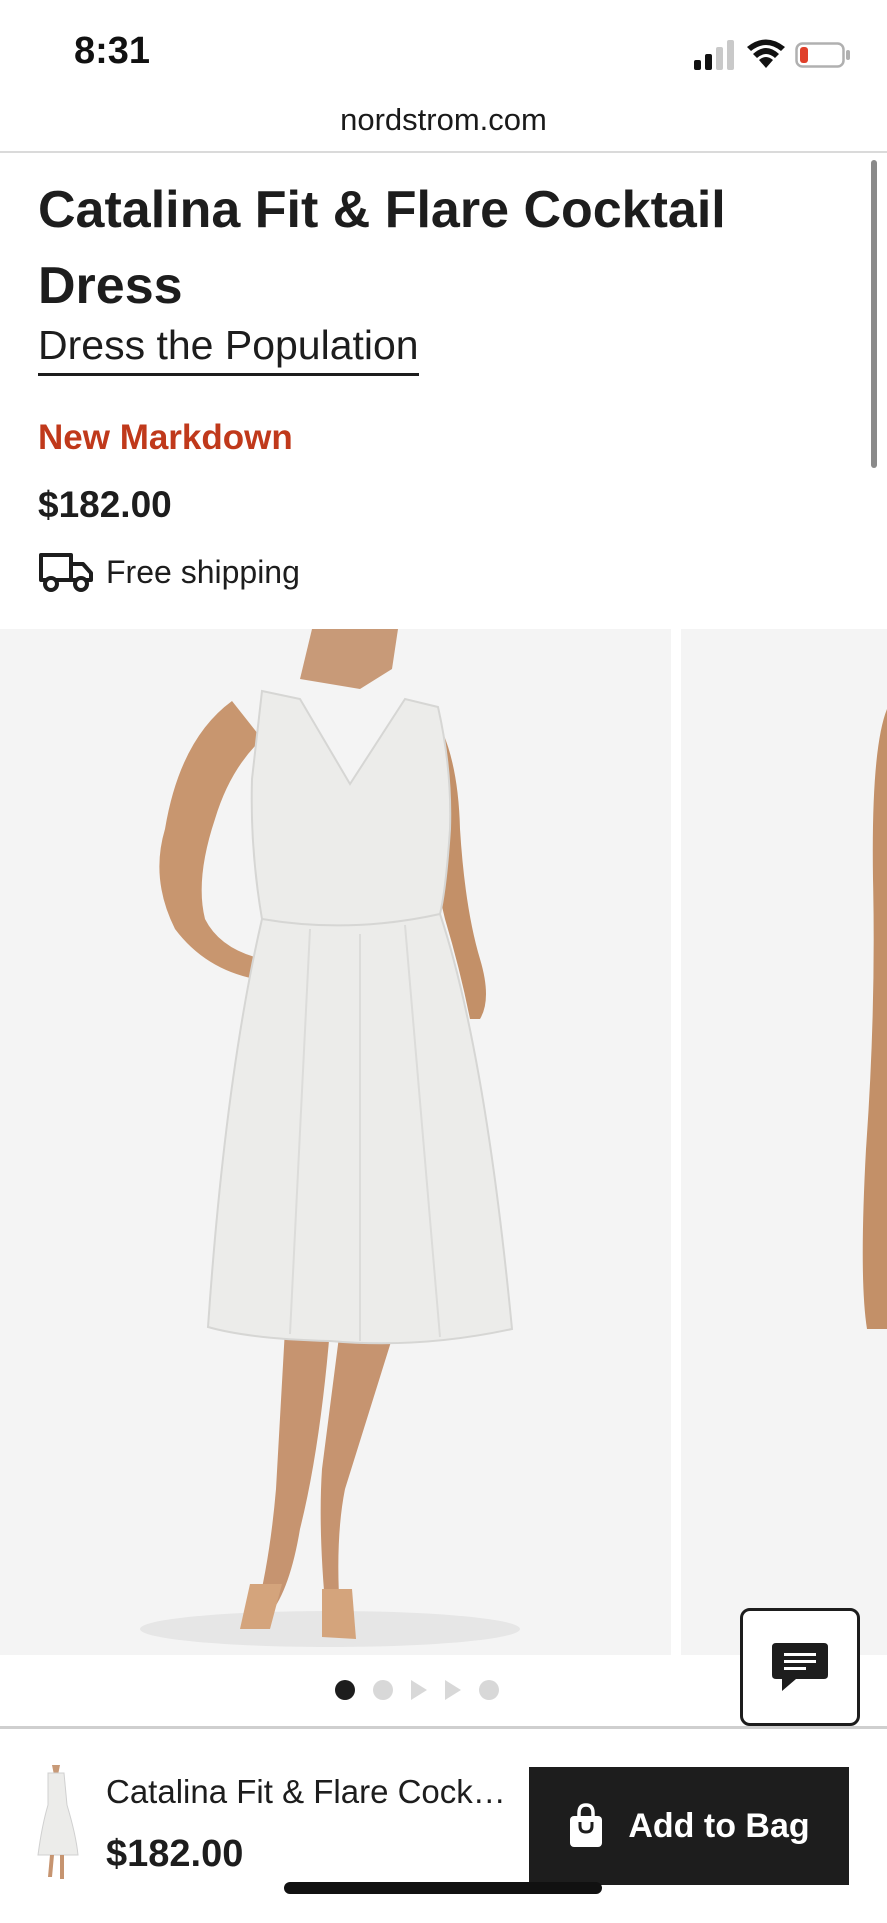 Image resolution: width=887 pixels, height=1923 pixels. What do you see at coordinates (105, 504) in the screenshot?
I see `product-price: $182.00` at bounding box center [105, 504].